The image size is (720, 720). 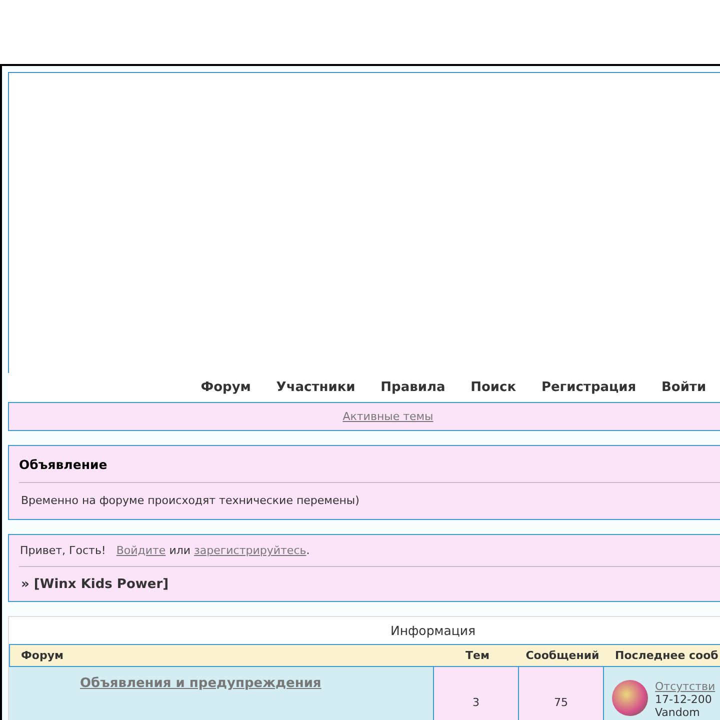 I want to click on nav-link: Участники, so click(x=316, y=387).